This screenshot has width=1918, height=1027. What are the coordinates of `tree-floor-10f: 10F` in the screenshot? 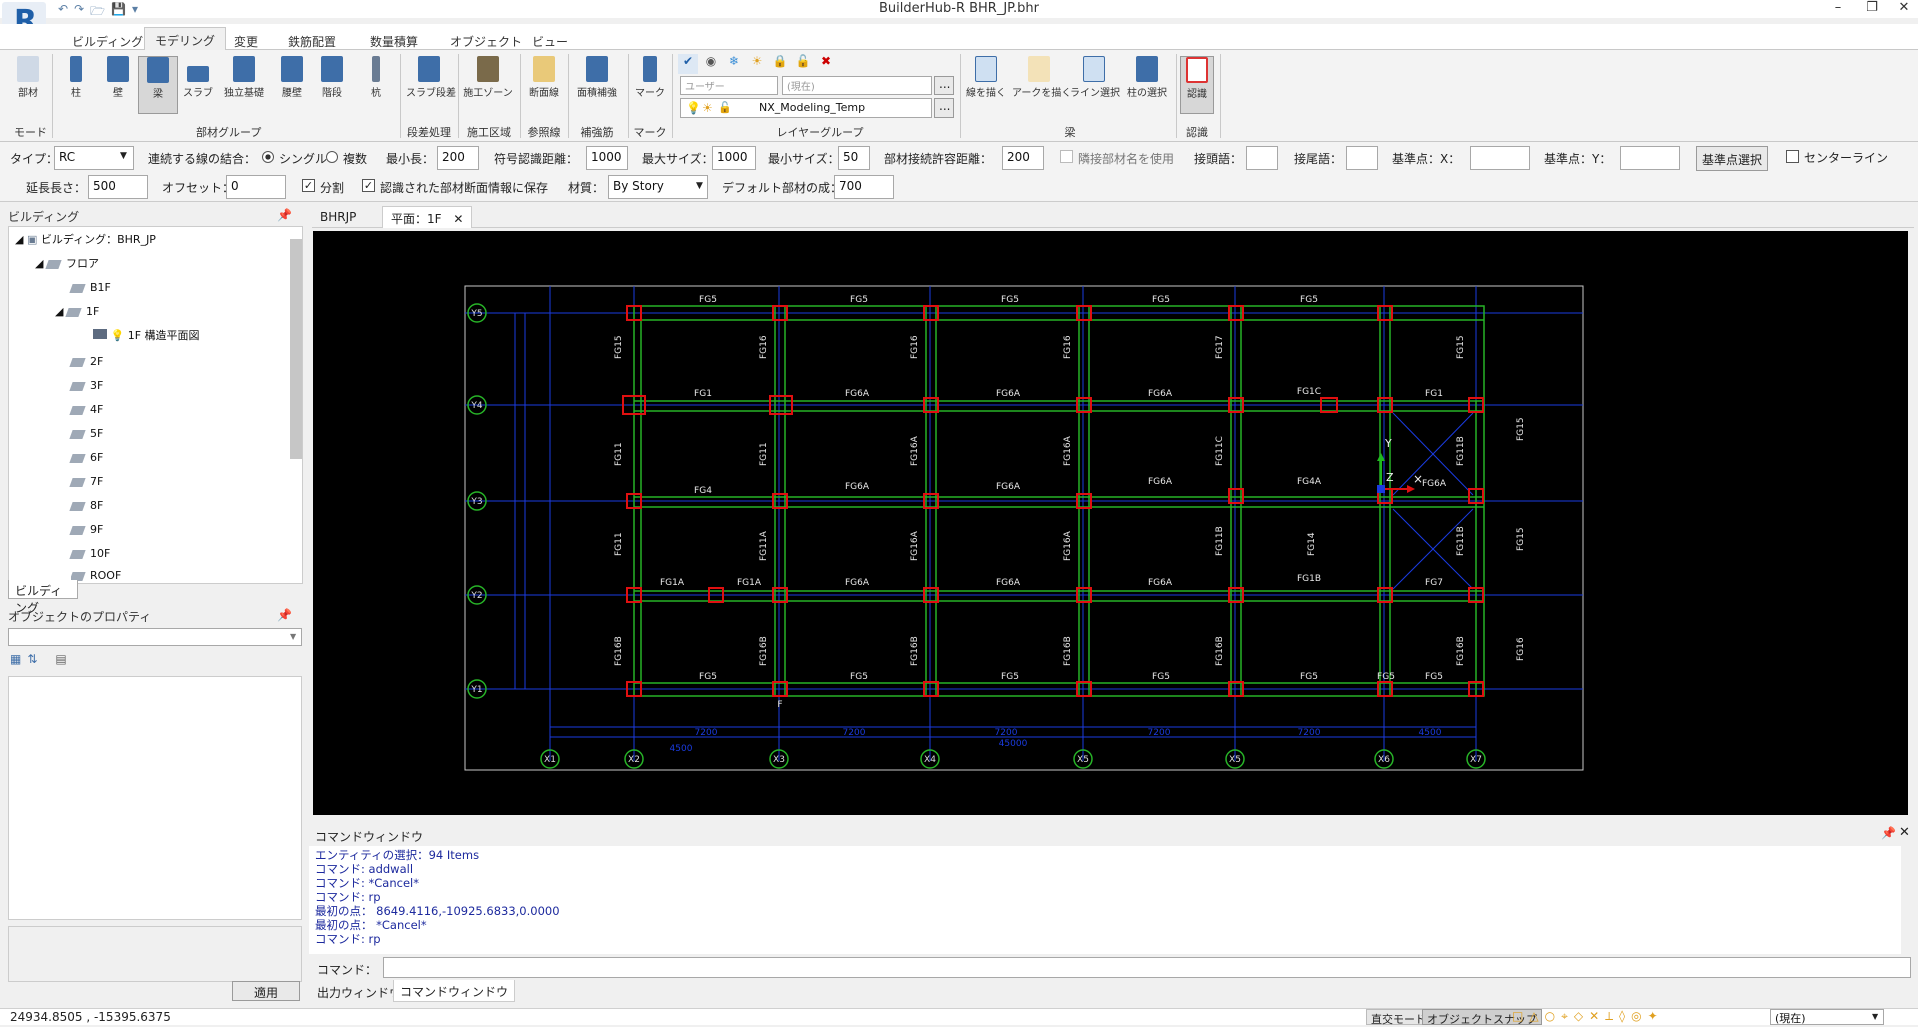 It's located at (89, 554).